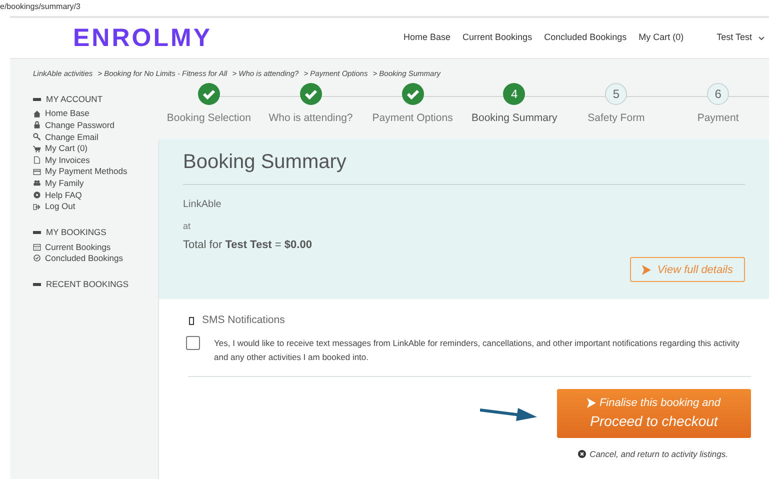  I want to click on cancel-link: Cancel, and return to activity listings., so click(653, 454).